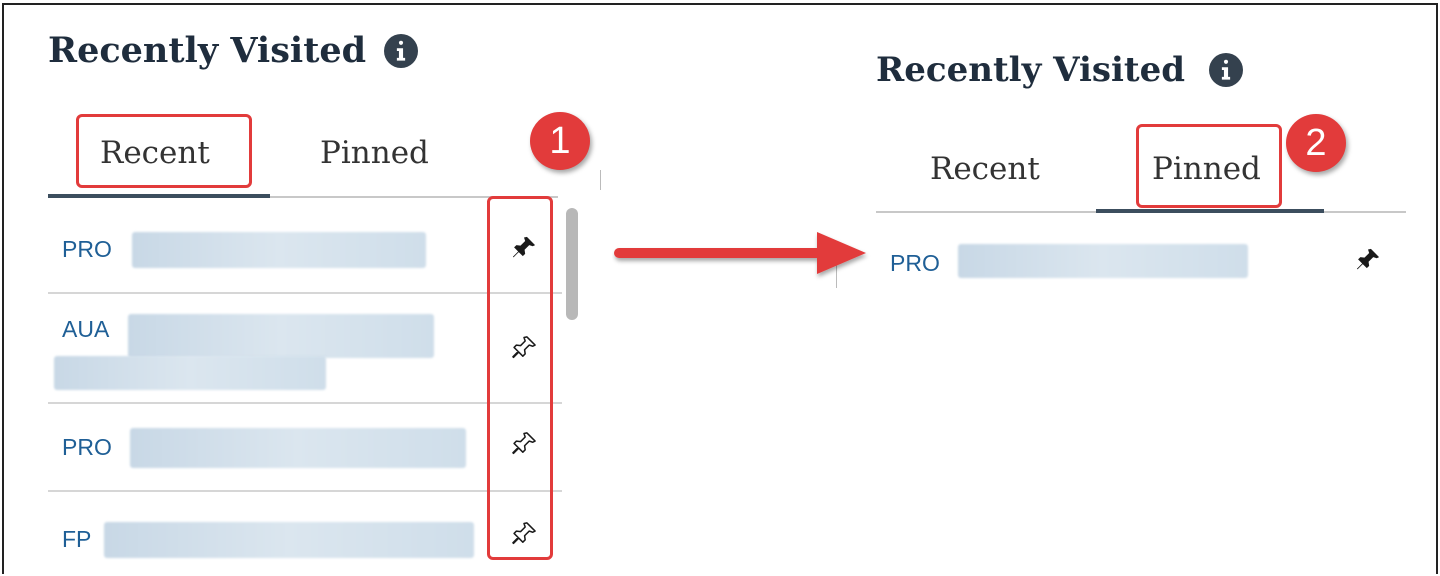 The width and height of the screenshot is (1440, 576). I want to click on item-link: FP, so click(76, 539).